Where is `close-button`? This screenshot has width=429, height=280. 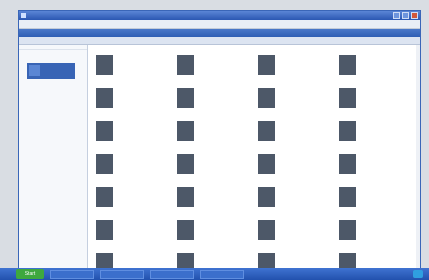
close-button is located at coordinates (414, 15).